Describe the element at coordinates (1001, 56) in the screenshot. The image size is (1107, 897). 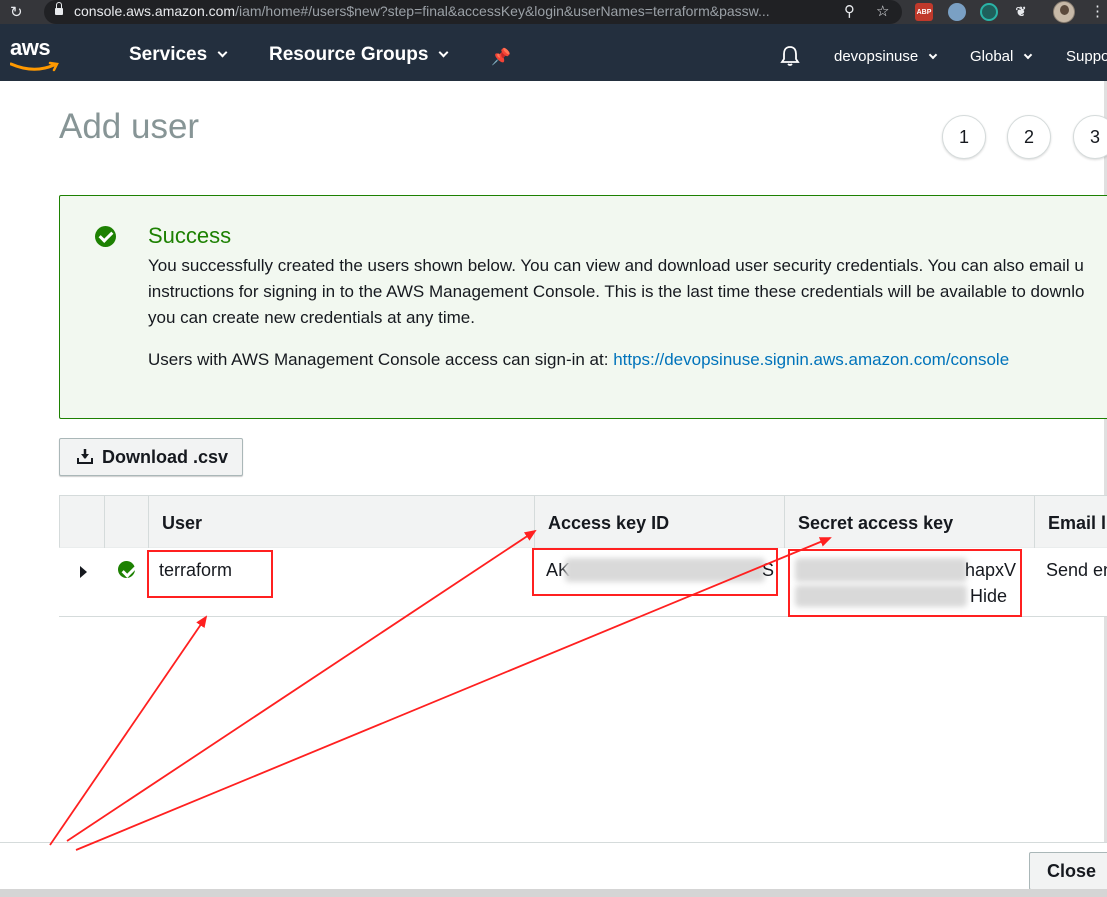
I see `region-menu: Global` at that location.